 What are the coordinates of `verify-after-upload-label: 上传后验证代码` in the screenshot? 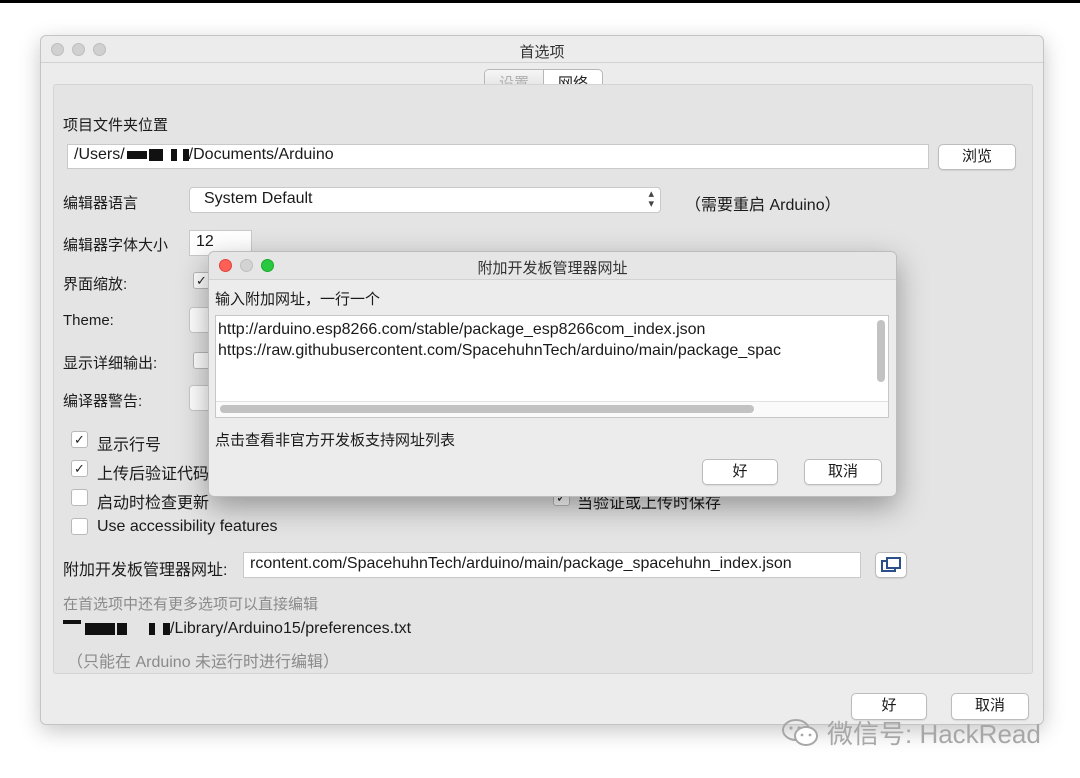 It's located at (153, 474).